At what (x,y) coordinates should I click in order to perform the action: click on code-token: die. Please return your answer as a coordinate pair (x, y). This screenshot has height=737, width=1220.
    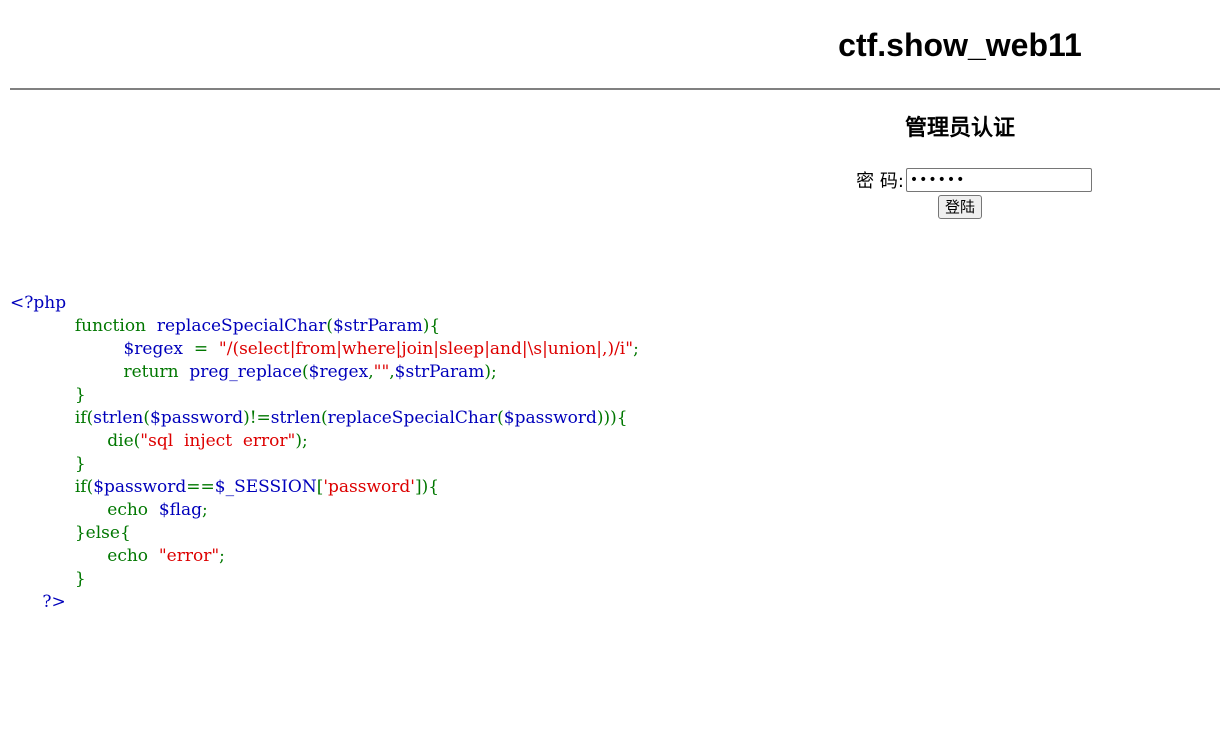
    Looking at the image, I should click on (72, 441).